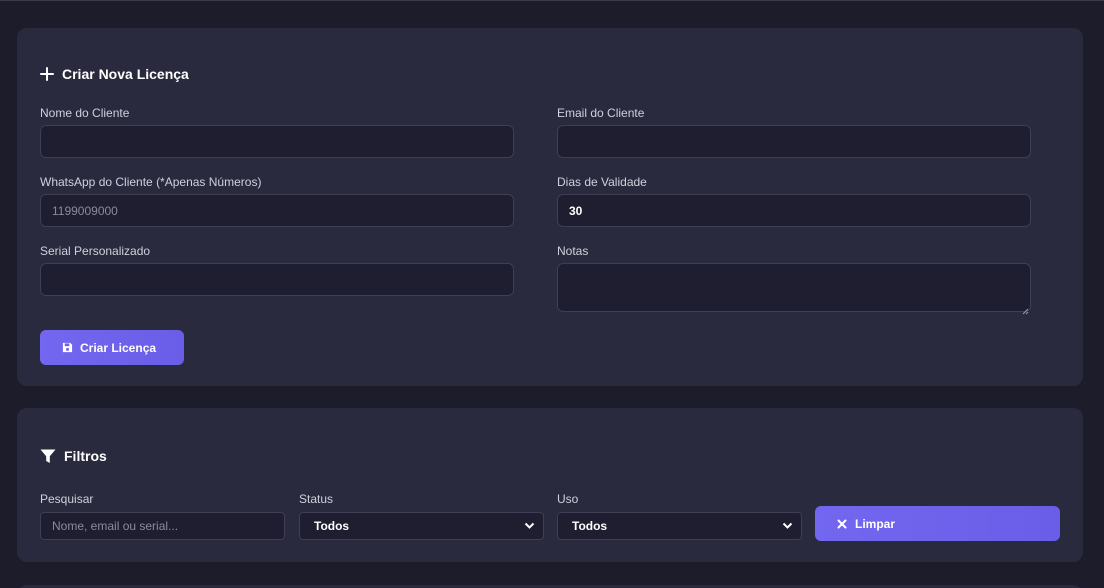  I want to click on notes-textarea, so click(794, 287).